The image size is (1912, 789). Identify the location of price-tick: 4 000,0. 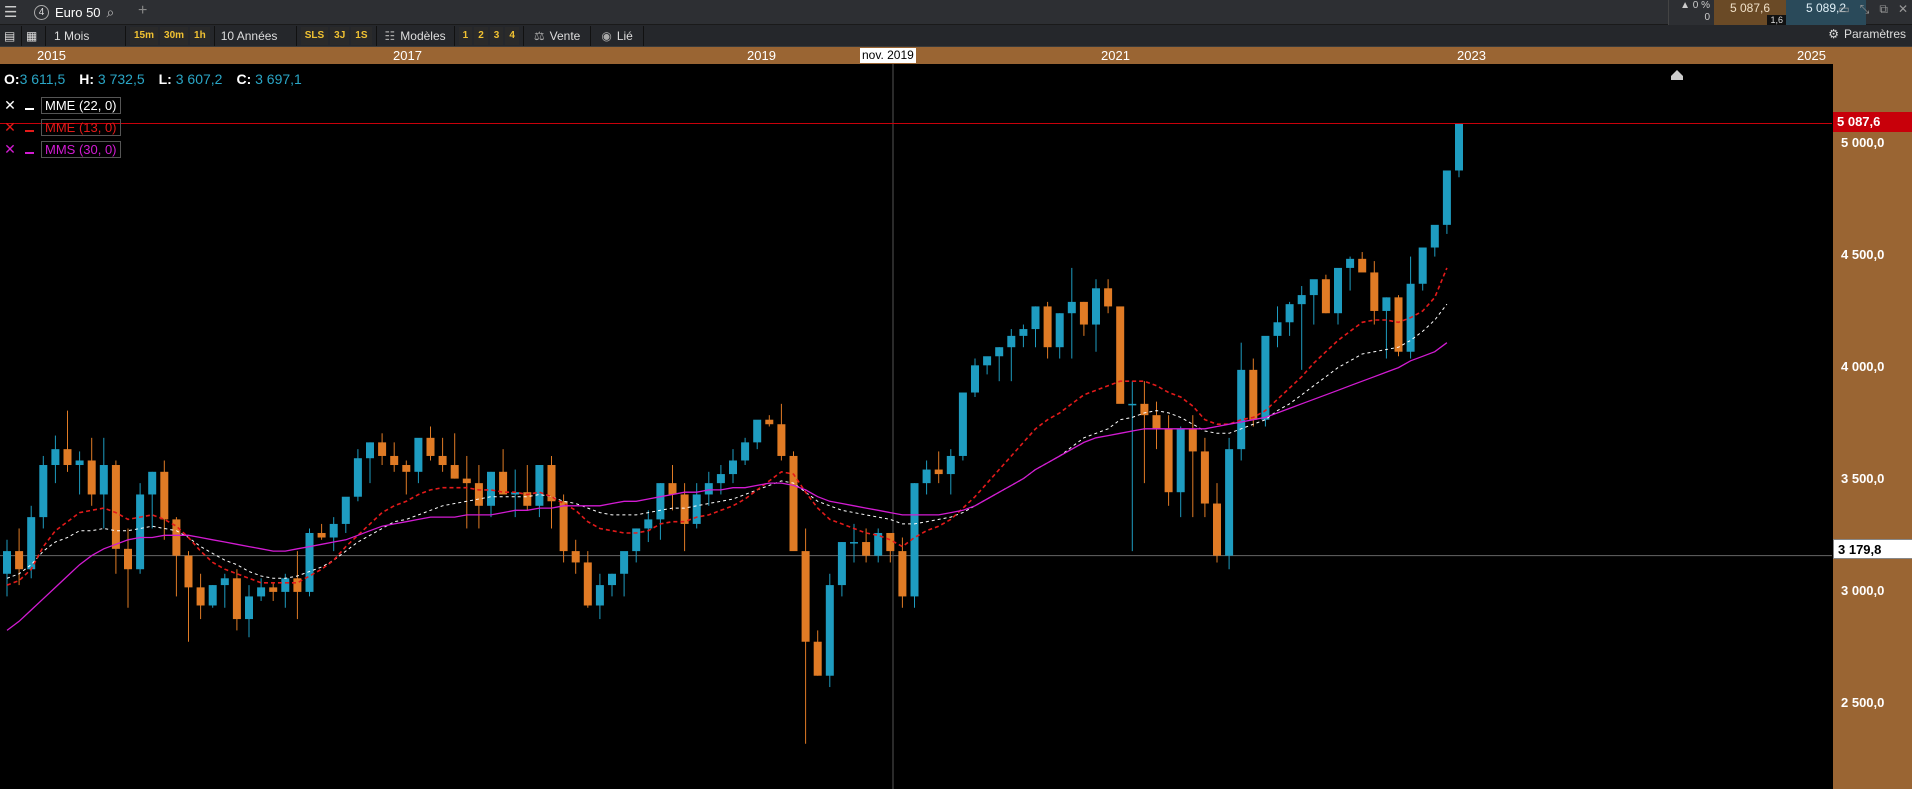
(1863, 366).